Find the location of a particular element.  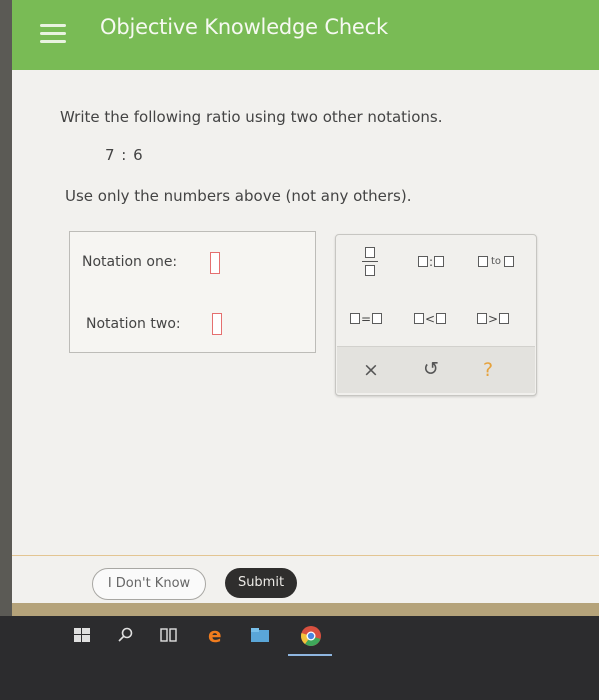

header-bar: Objective Knowledge Check is located at coordinates (299, 35).